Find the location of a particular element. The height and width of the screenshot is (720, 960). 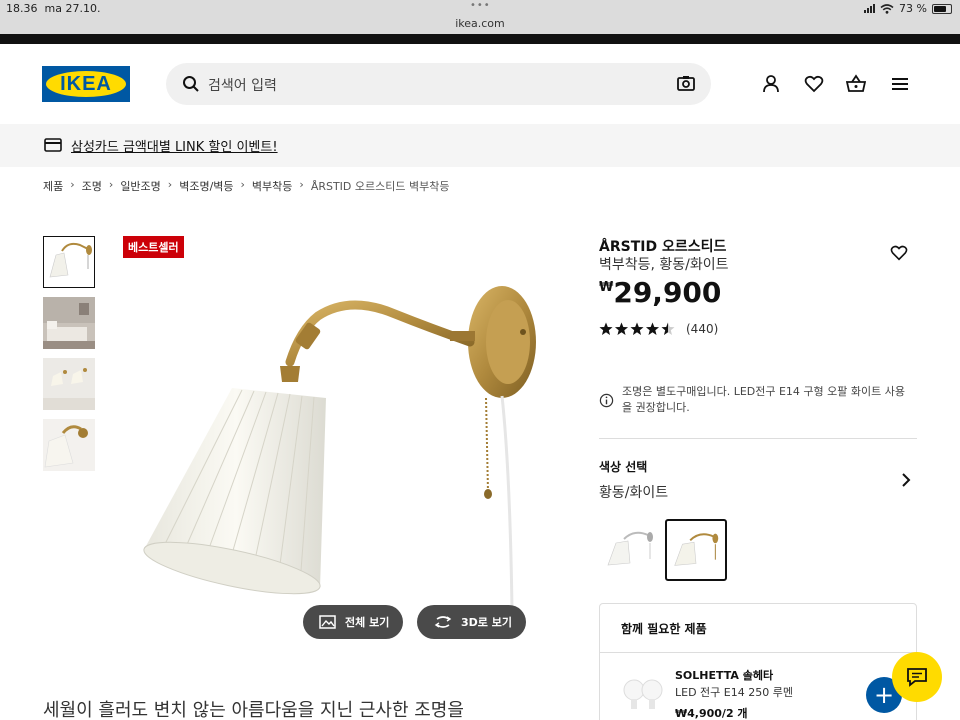

user-icon is located at coordinates (771, 84).